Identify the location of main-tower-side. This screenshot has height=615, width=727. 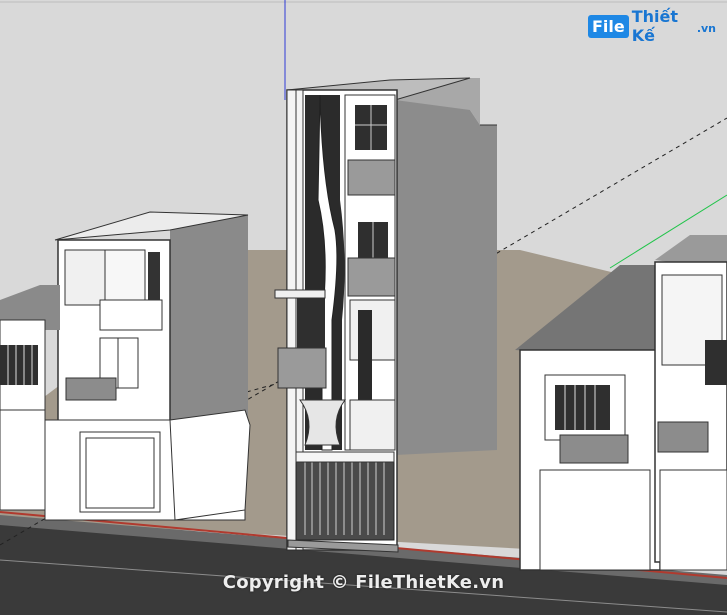
(446, 266).